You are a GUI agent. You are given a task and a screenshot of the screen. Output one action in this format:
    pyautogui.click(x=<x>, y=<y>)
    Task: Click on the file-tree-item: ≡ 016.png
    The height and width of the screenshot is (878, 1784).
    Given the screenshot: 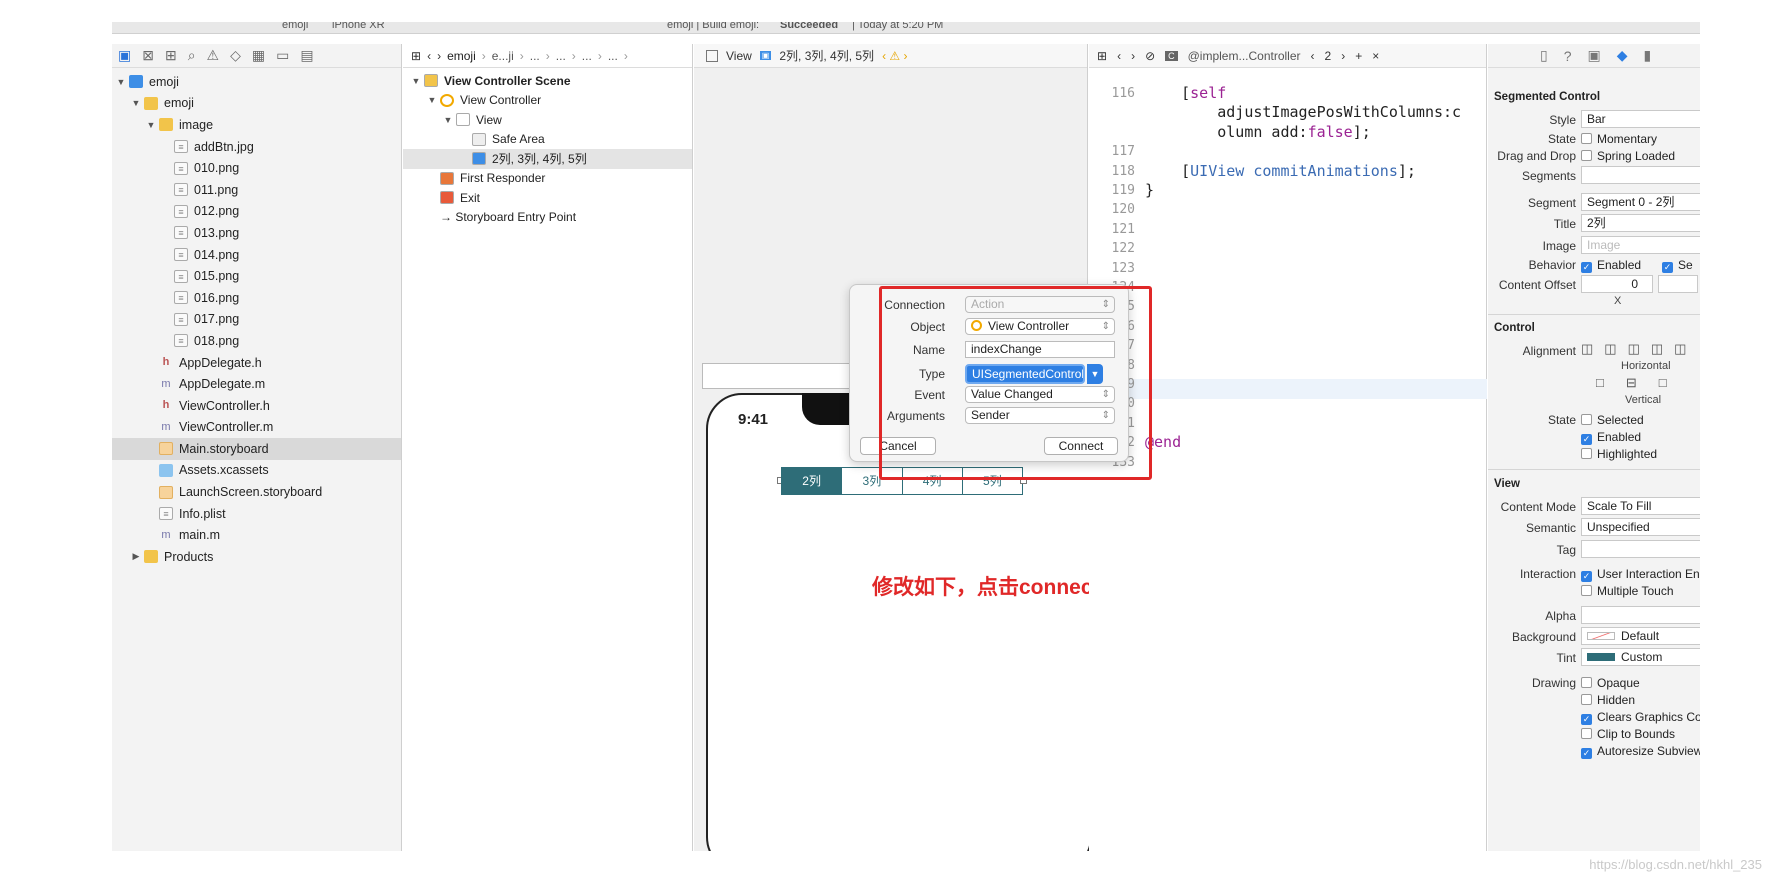 What is the action you would take?
    pyautogui.click(x=256, y=298)
    